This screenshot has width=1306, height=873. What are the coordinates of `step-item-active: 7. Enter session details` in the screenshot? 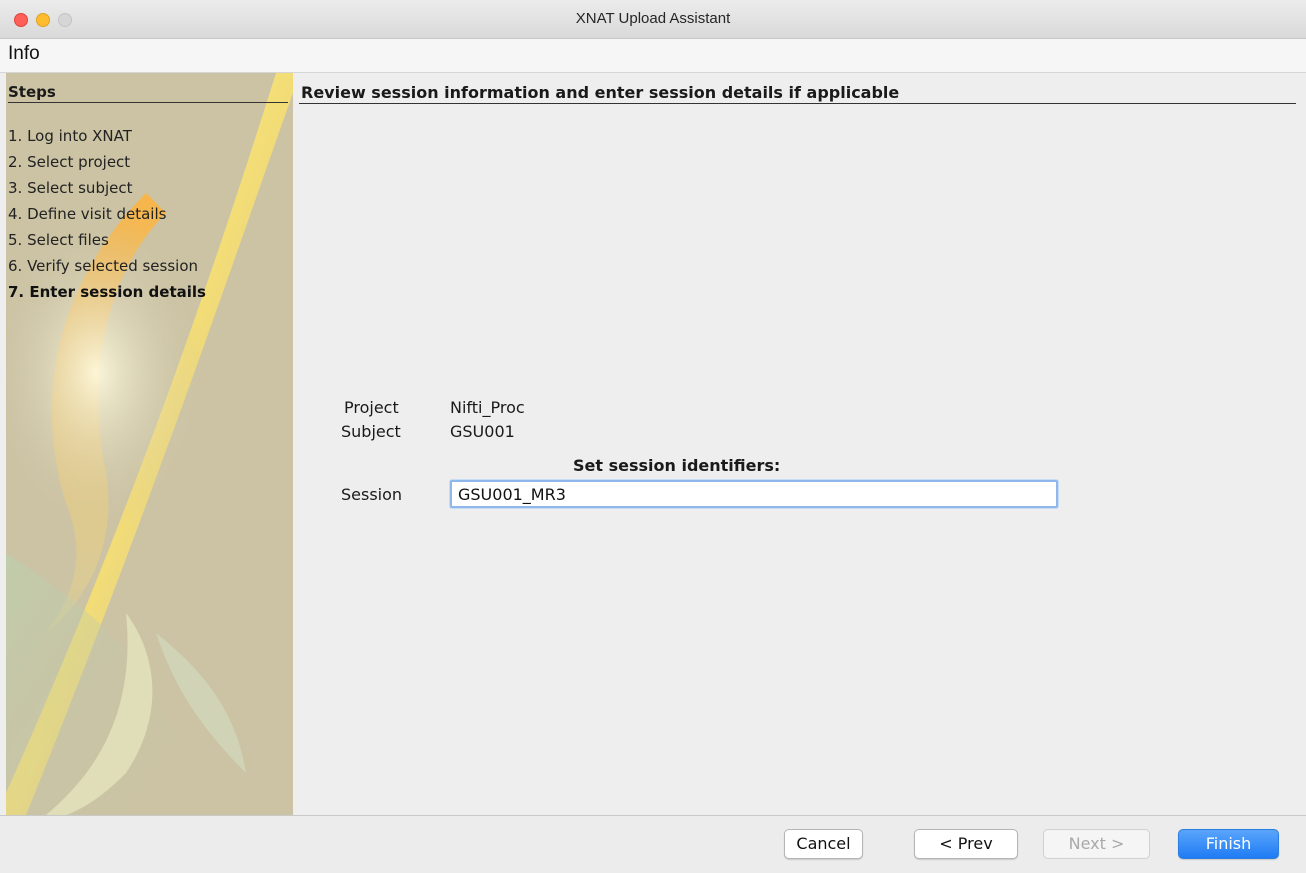 It's located at (107, 292).